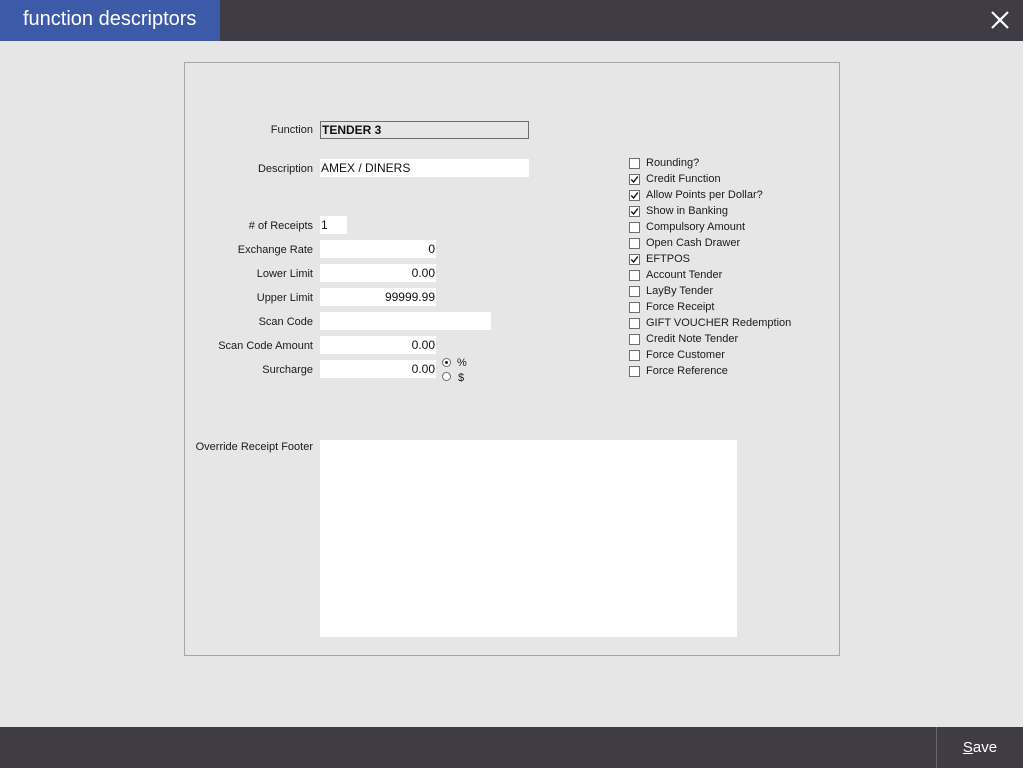 This screenshot has width=1023, height=768. Describe the element at coordinates (704, 195) in the screenshot. I see `option-label: Allow Points per Dollar?` at that location.